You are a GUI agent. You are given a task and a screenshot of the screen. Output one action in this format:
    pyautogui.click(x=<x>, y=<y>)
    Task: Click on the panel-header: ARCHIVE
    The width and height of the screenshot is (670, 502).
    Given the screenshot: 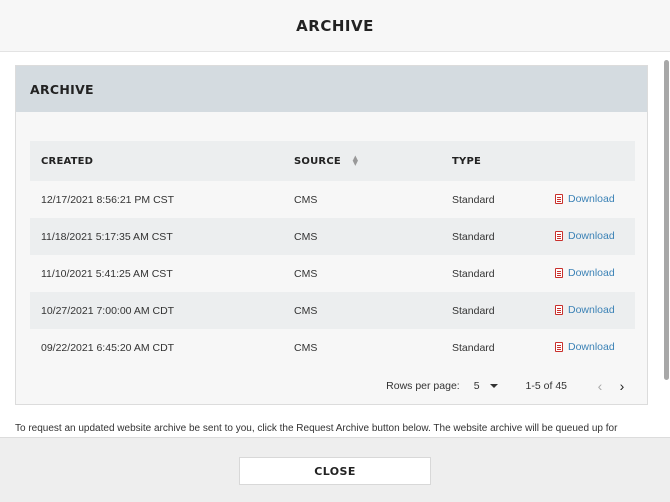 What is the action you would take?
    pyautogui.click(x=331, y=89)
    